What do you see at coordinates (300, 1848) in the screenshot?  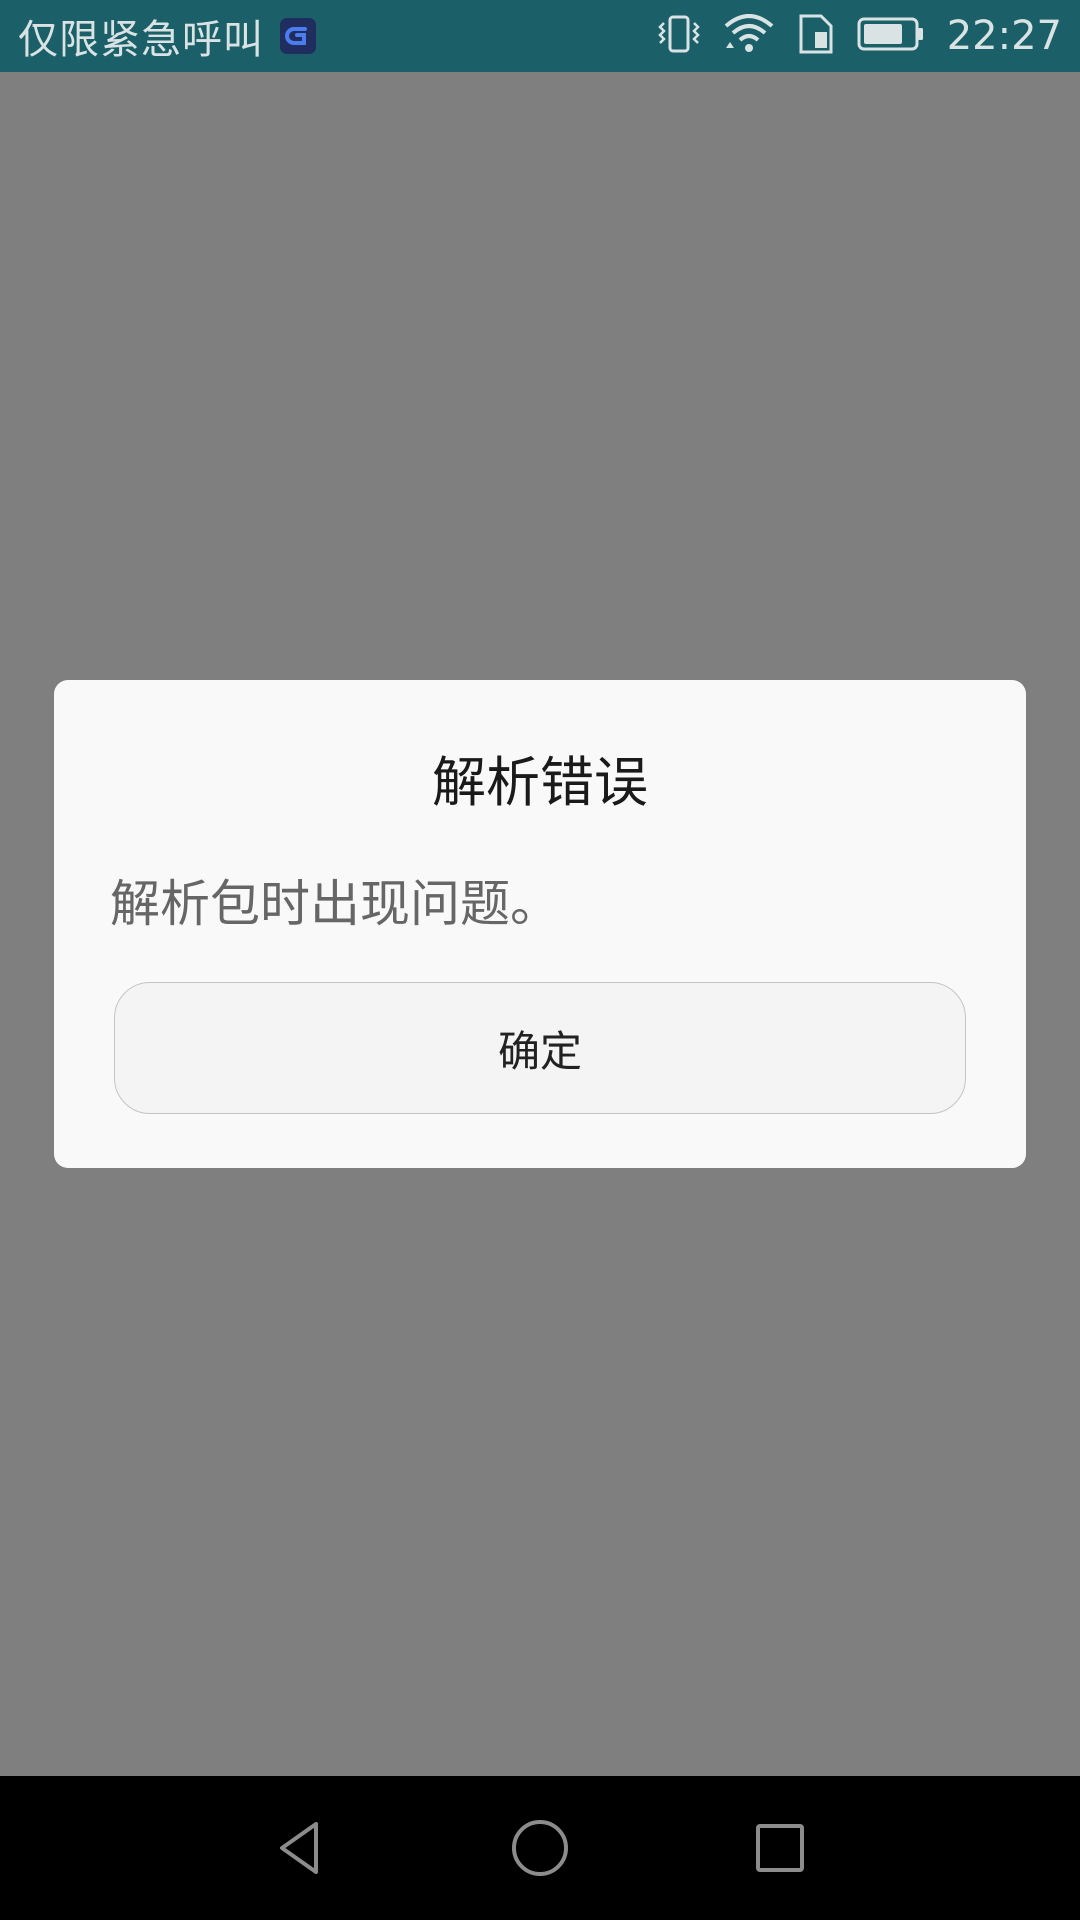 I see `back-icon` at bounding box center [300, 1848].